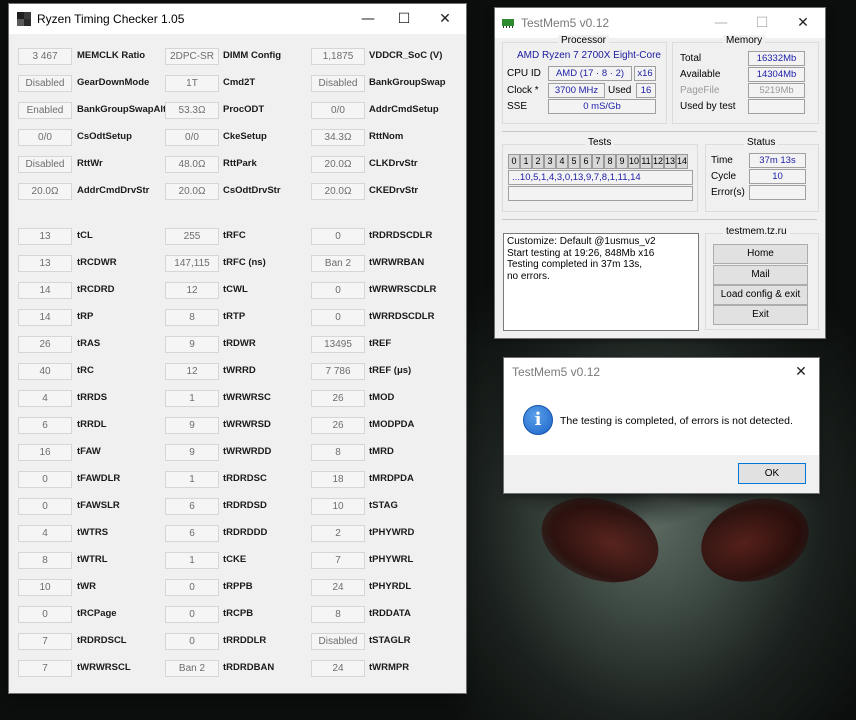  Describe the element at coordinates (239, 82) in the screenshot. I see `parameter-label: Cmd2T` at that location.